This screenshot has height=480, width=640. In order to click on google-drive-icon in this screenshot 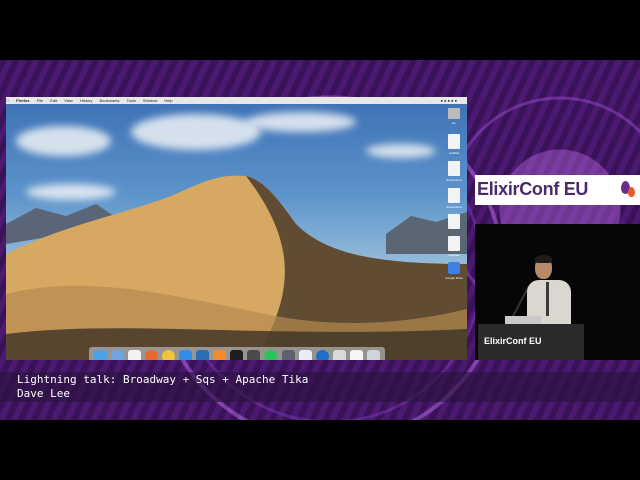, I will do `click(454, 268)`.